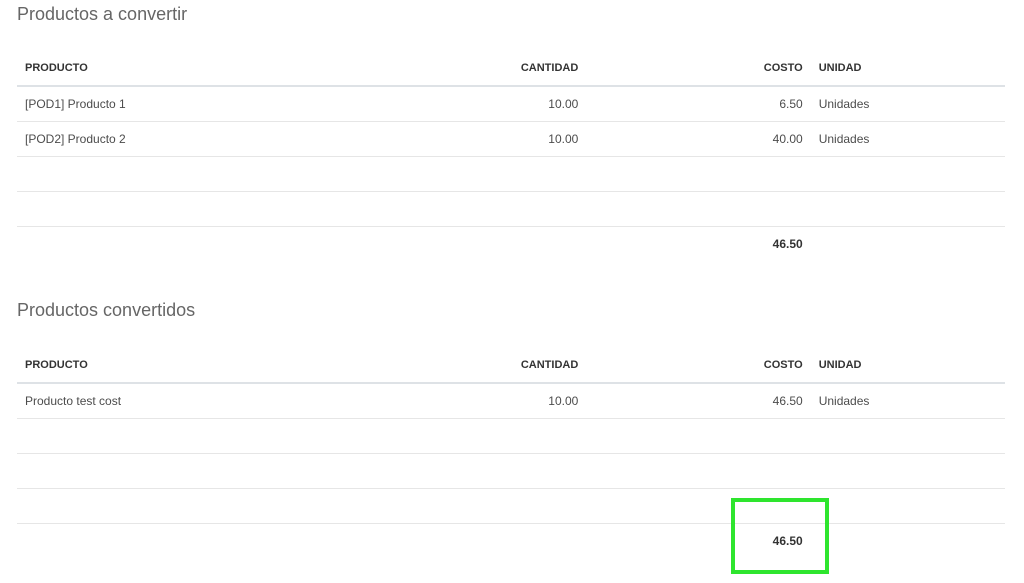 This screenshot has height=583, width=1024. I want to click on table-row: [POD1] Producto 1 10.00 6.50 Unidades, so click(511, 104).